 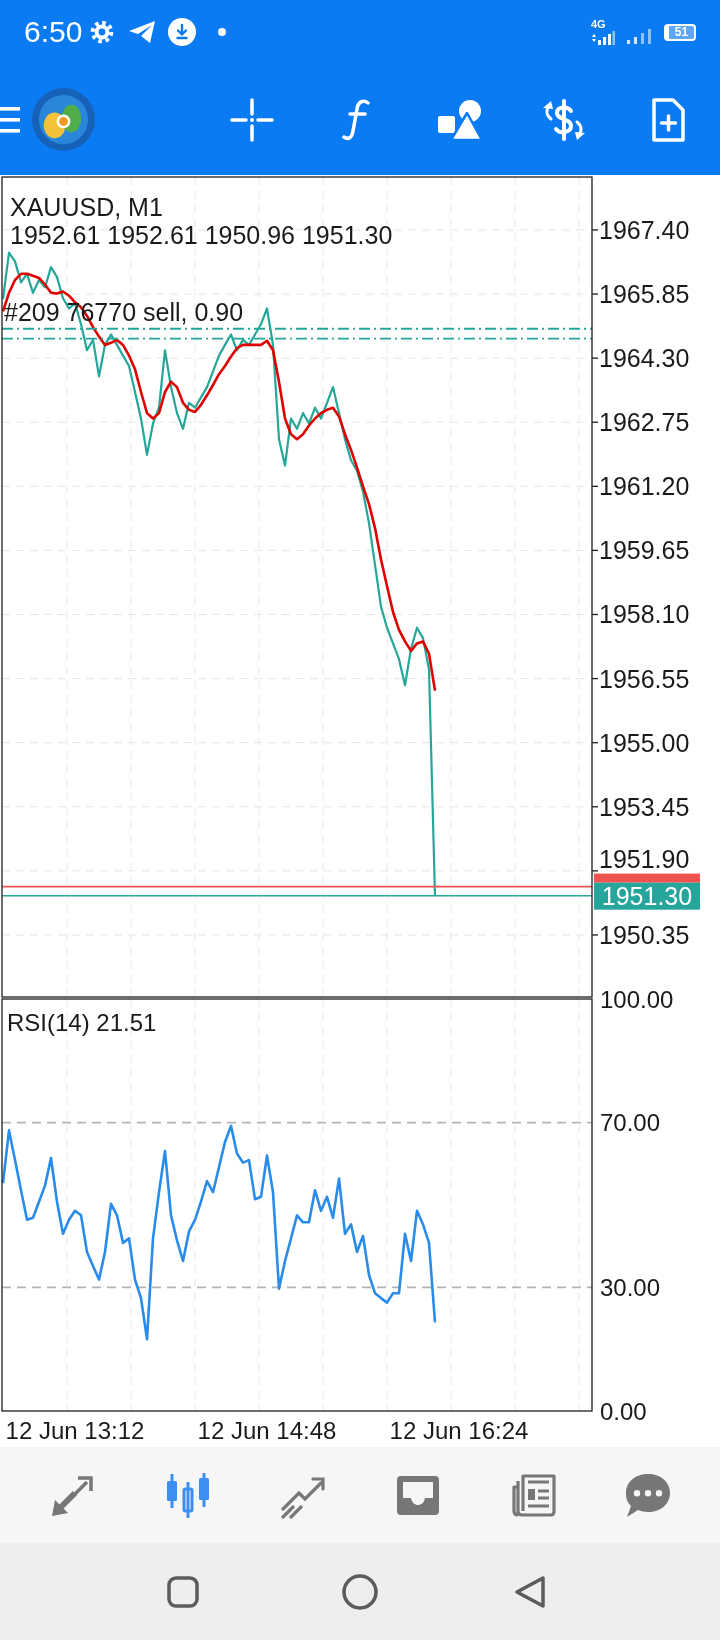 What do you see at coordinates (680, 32) in the screenshot?
I see `battery-indicator: 51` at bounding box center [680, 32].